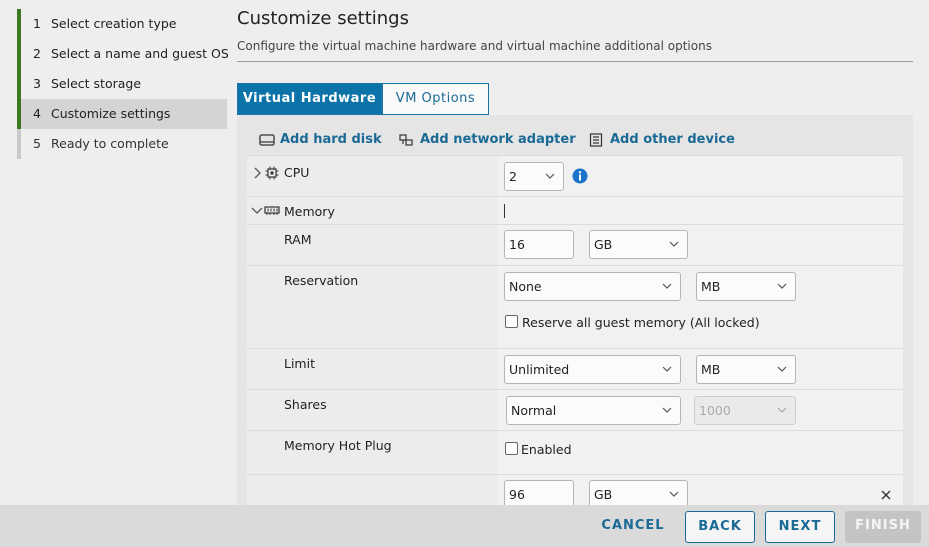  Describe the element at coordinates (323, 18) in the screenshot. I see `page-title: Customize settings` at that location.